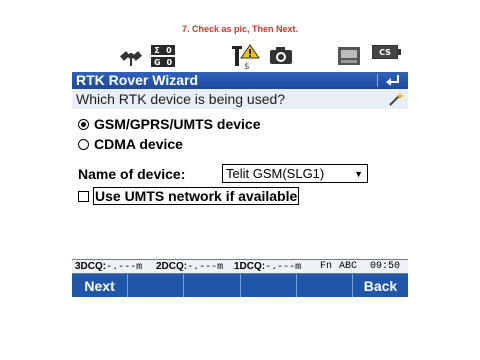  Describe the element at coordinates (138, 144) in the screenshot. I see `option-cdma-label: CDMA device` at that location.